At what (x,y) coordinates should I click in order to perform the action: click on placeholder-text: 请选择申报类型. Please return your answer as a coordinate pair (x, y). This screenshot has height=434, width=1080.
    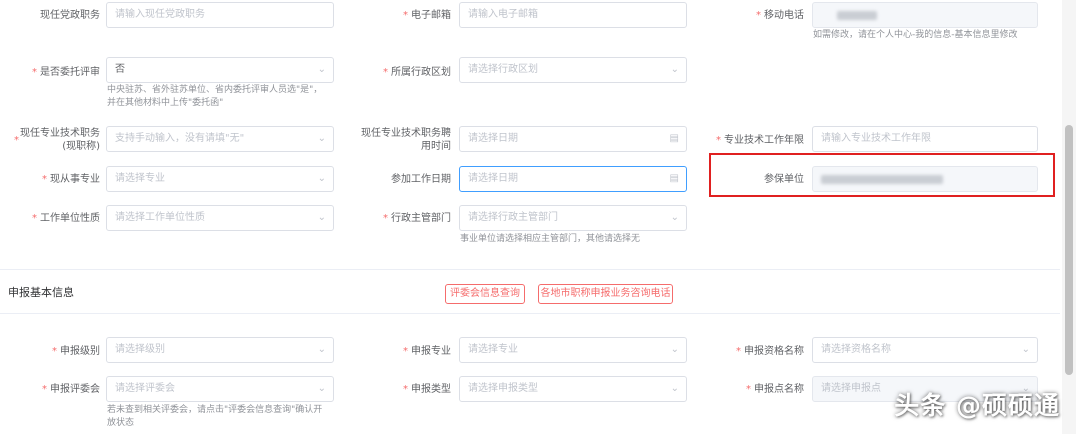
    Looking at the image, I should click on (503, 388).